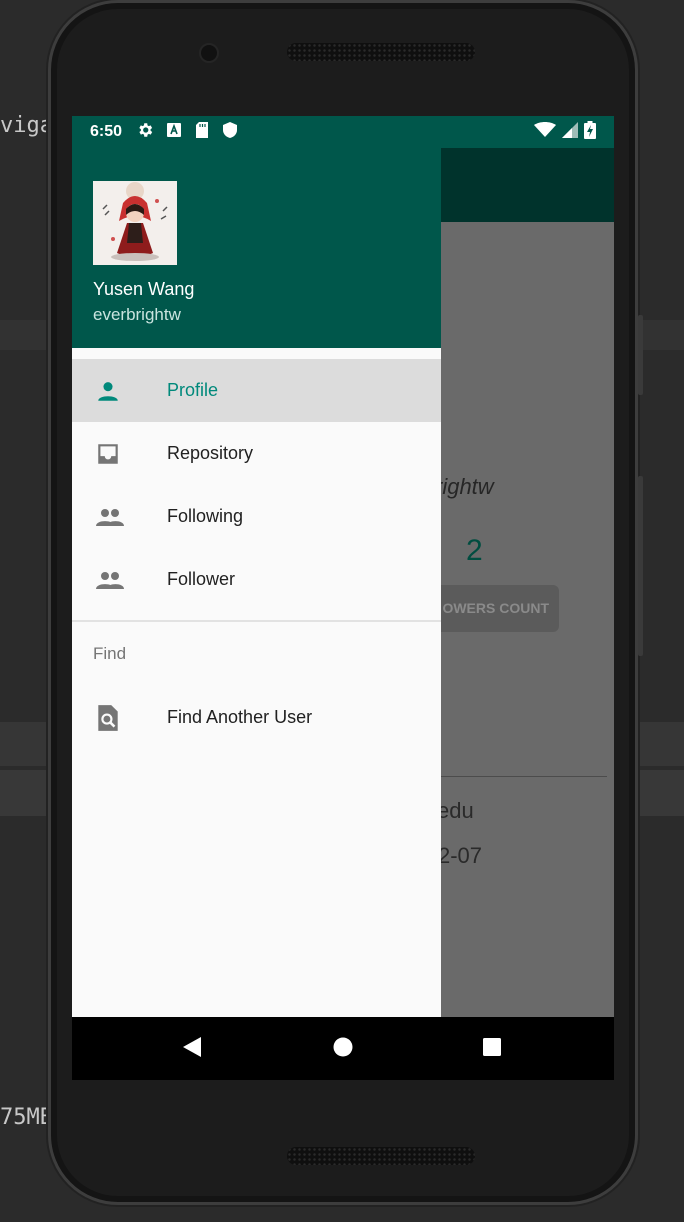  Describe the element at coordinates (174, 132) in the screenshot. I see `a-icon` at that location.